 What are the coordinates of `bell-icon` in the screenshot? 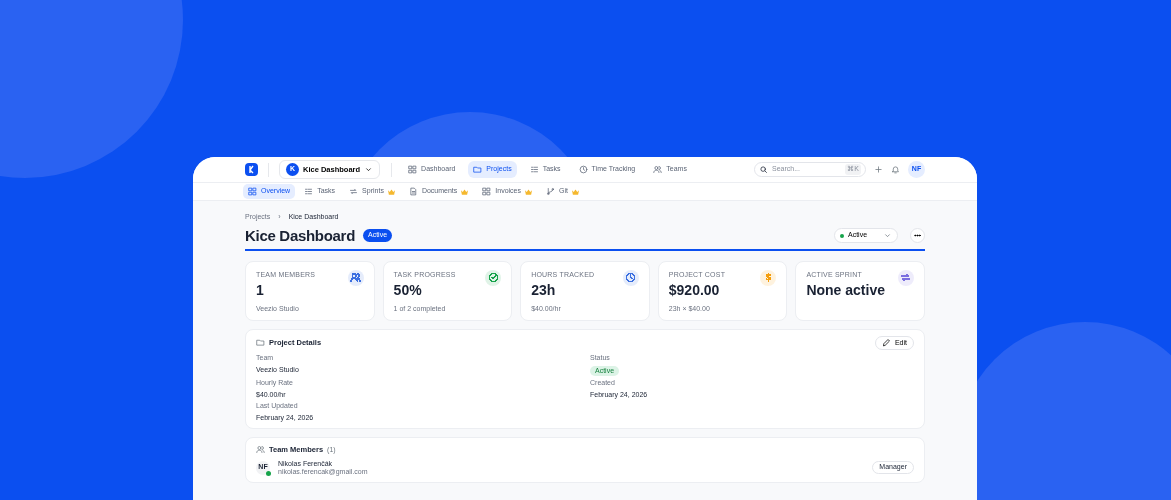 It's located at (895, 169).